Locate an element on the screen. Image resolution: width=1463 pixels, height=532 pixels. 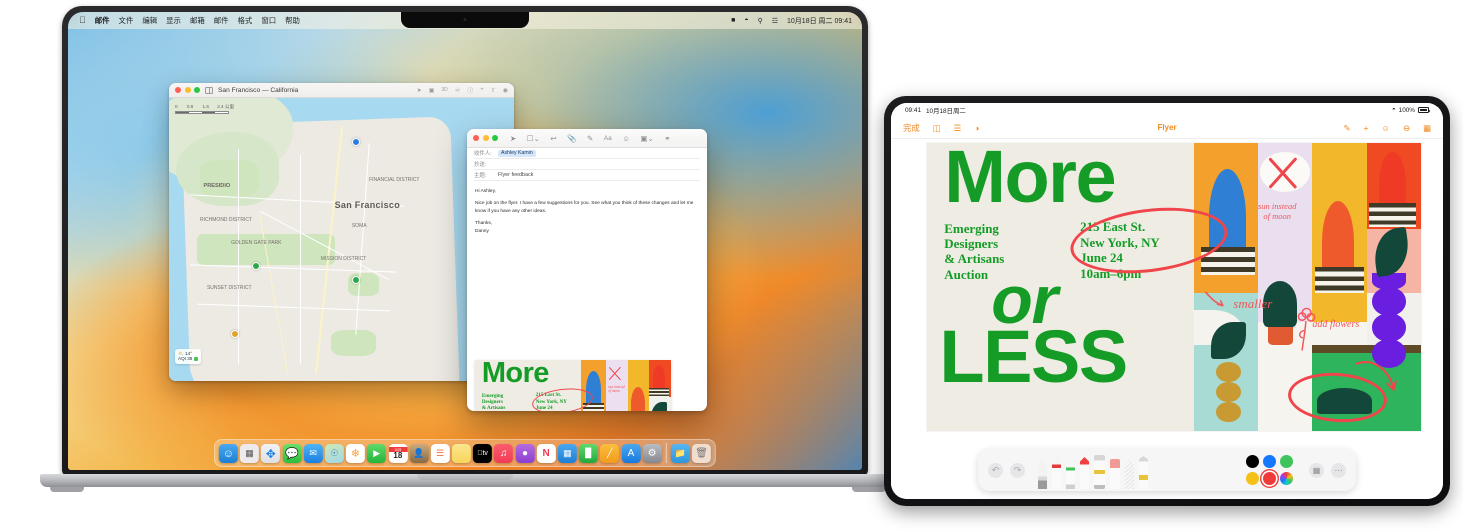
dock-item-pages: ╱ is located at coordinates (610, 453).